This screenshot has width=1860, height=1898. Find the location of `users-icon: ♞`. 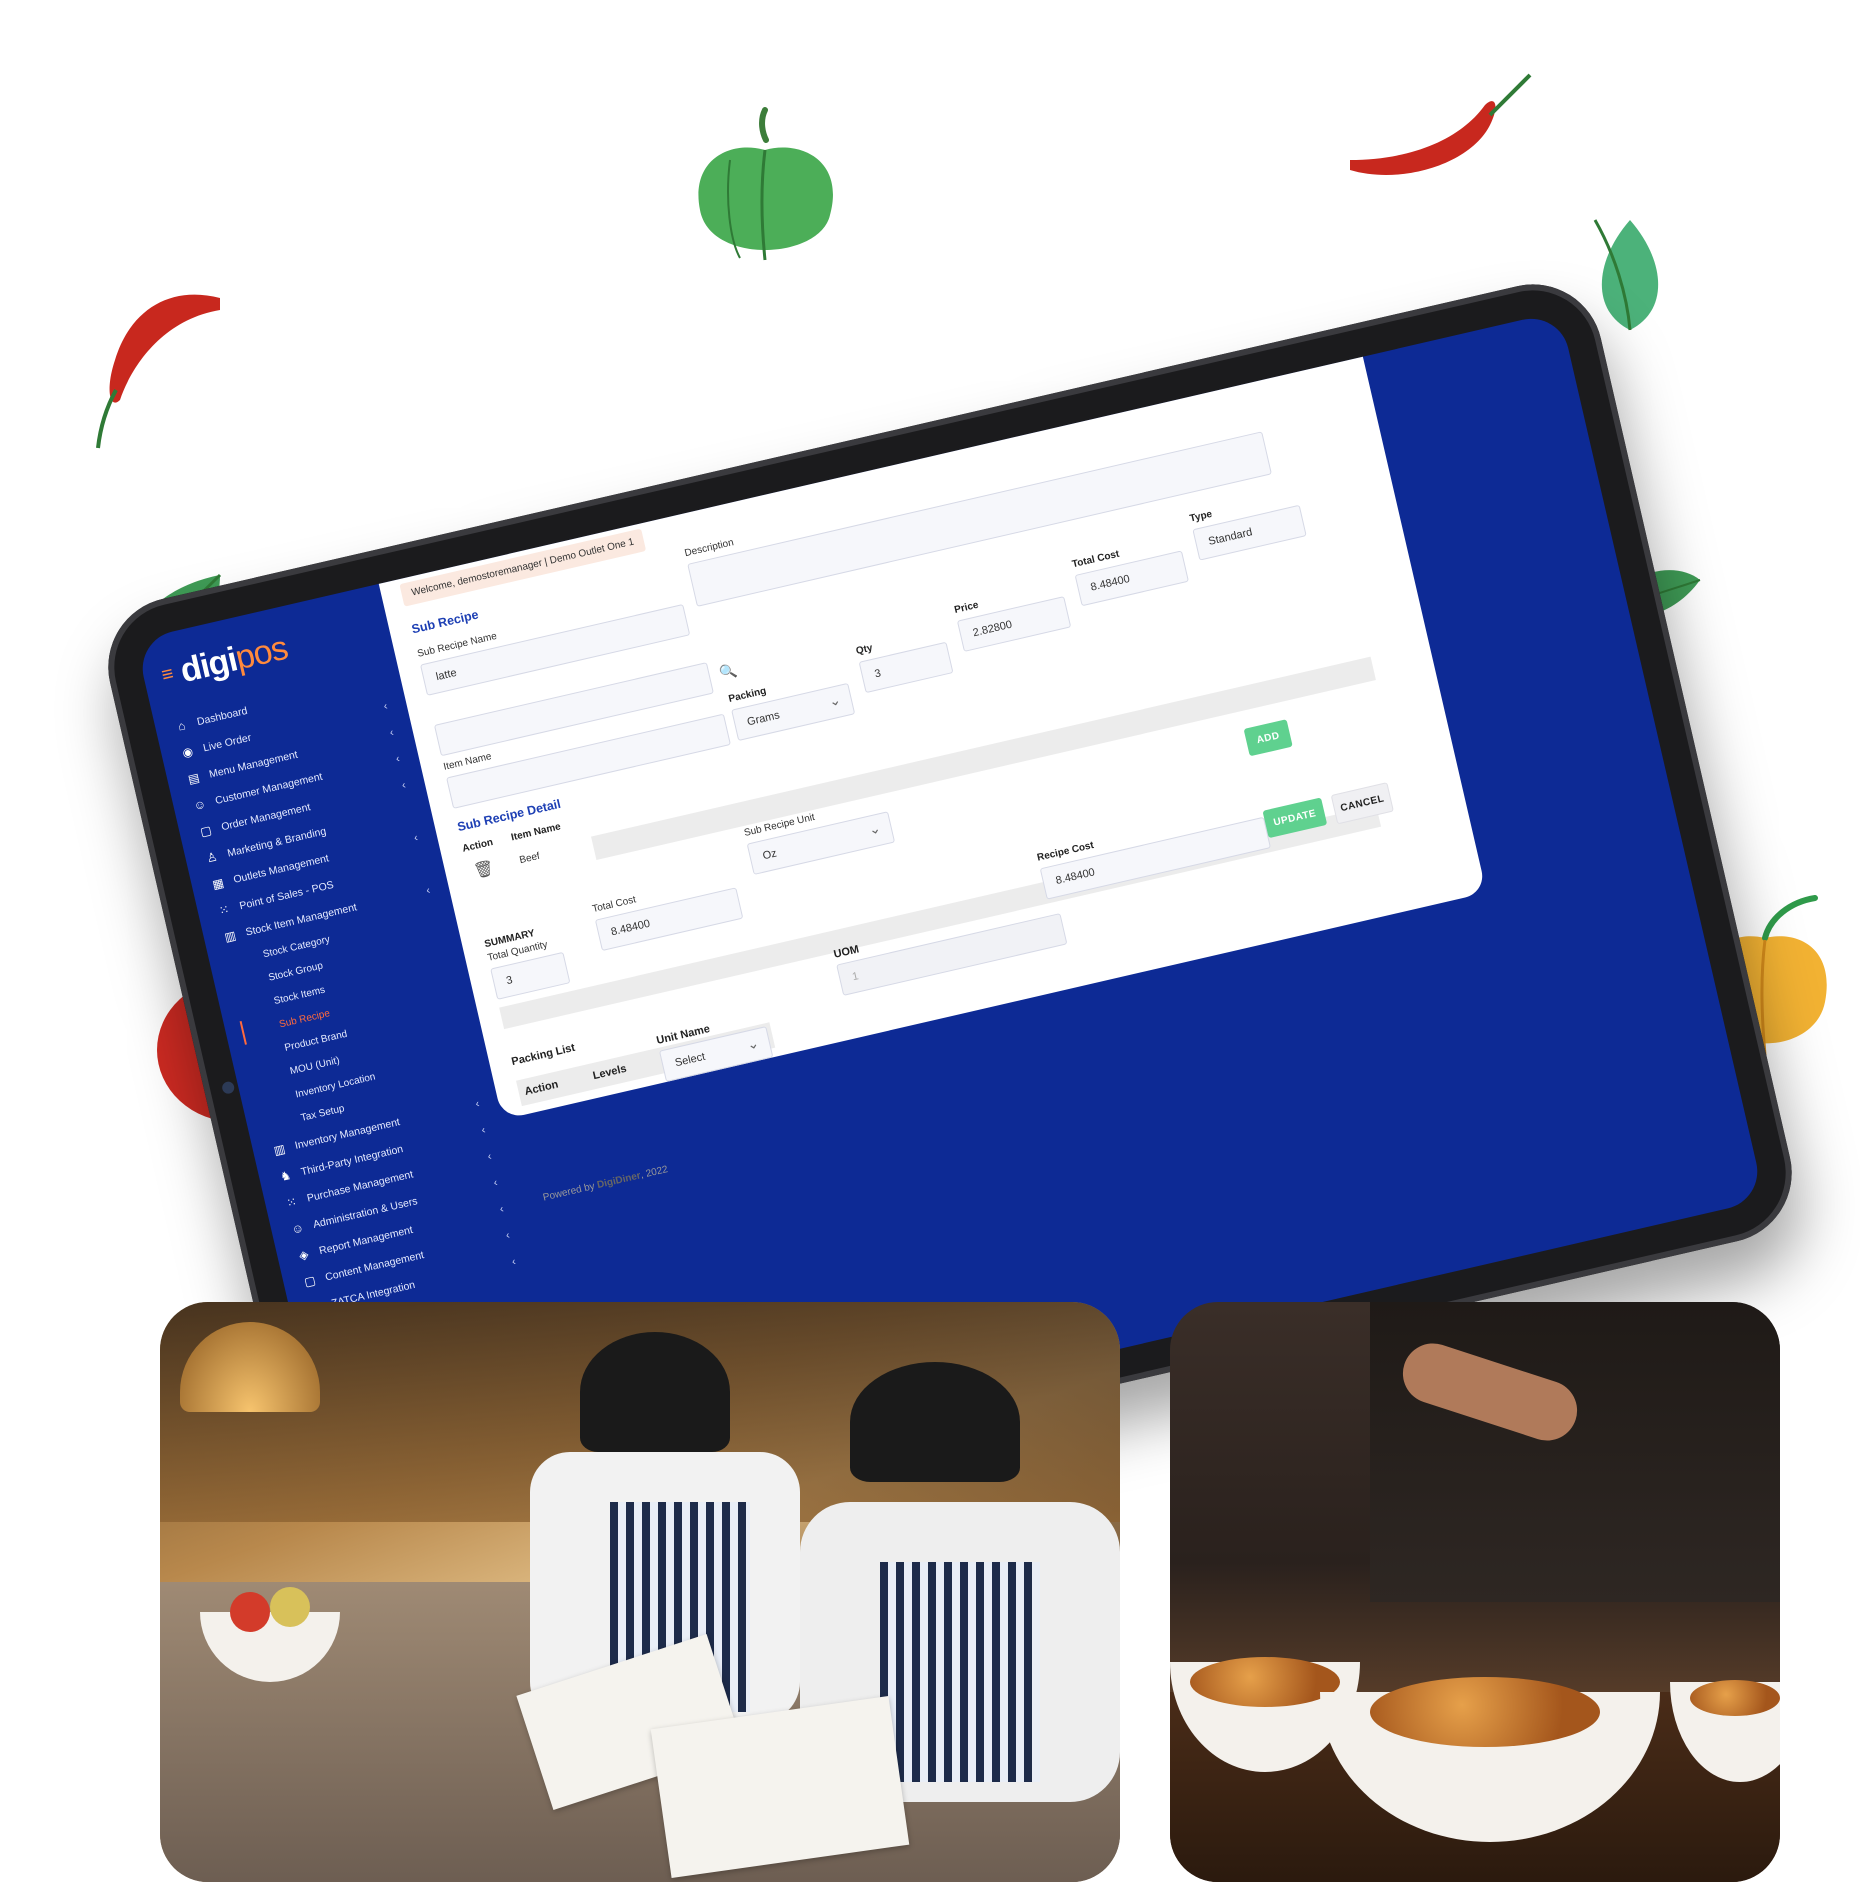

users-icon: ♞ is located at coordinates (285, 1175).